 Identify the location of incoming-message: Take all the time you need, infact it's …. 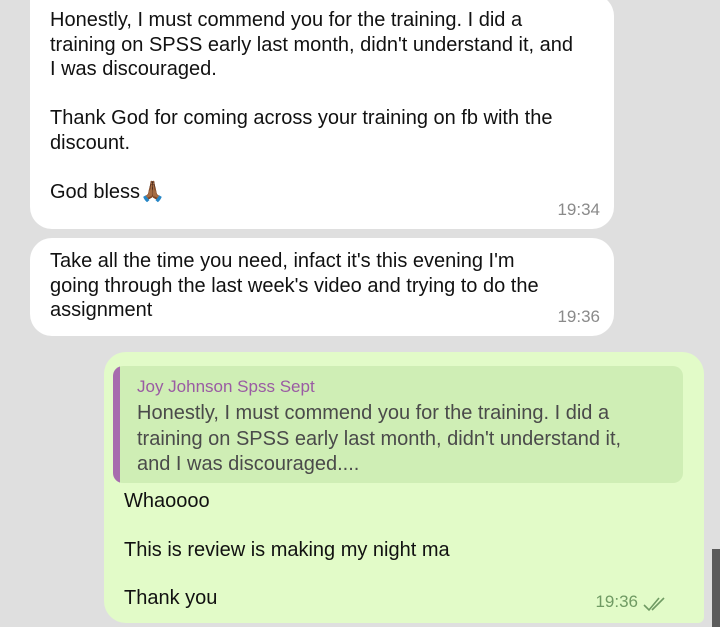
(322, 287).